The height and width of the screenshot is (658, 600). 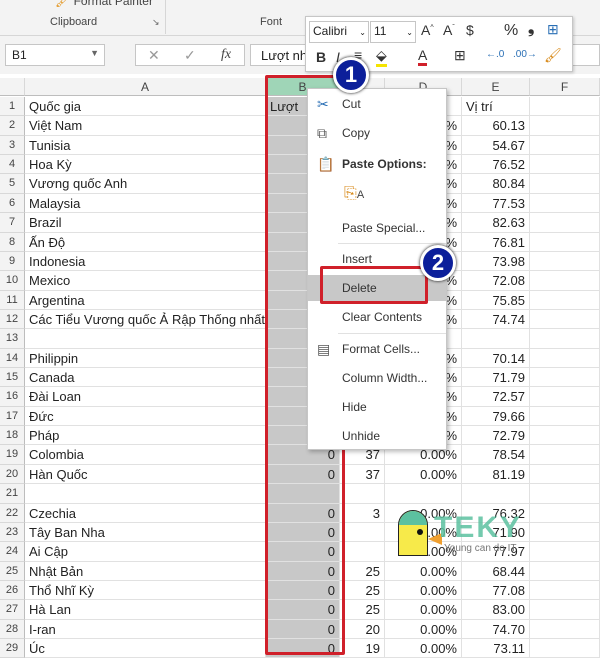 What do you see at coordinates (55, 55) in the screenshot?
I see `name-box: B1 ▼` at bounding box center [55, 55].